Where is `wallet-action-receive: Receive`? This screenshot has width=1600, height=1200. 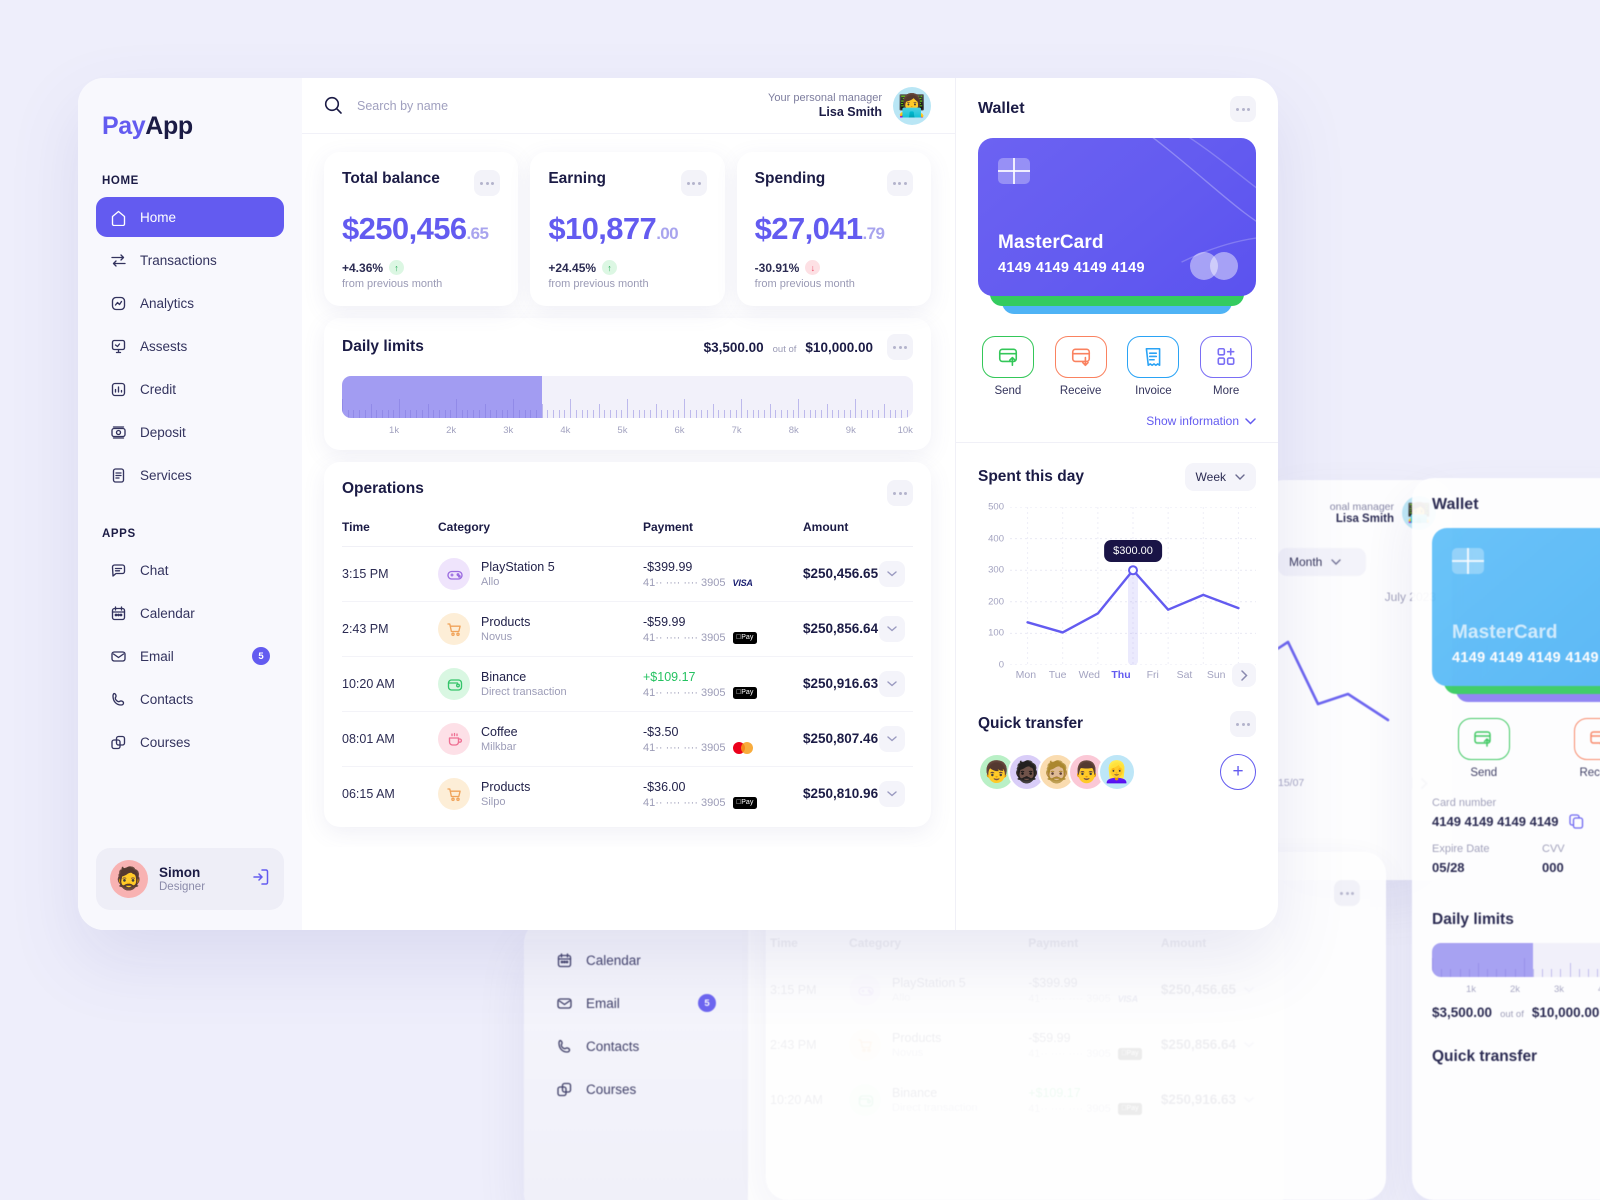 wallet-action-receive: Receive is located at coordinates (1081, 366).